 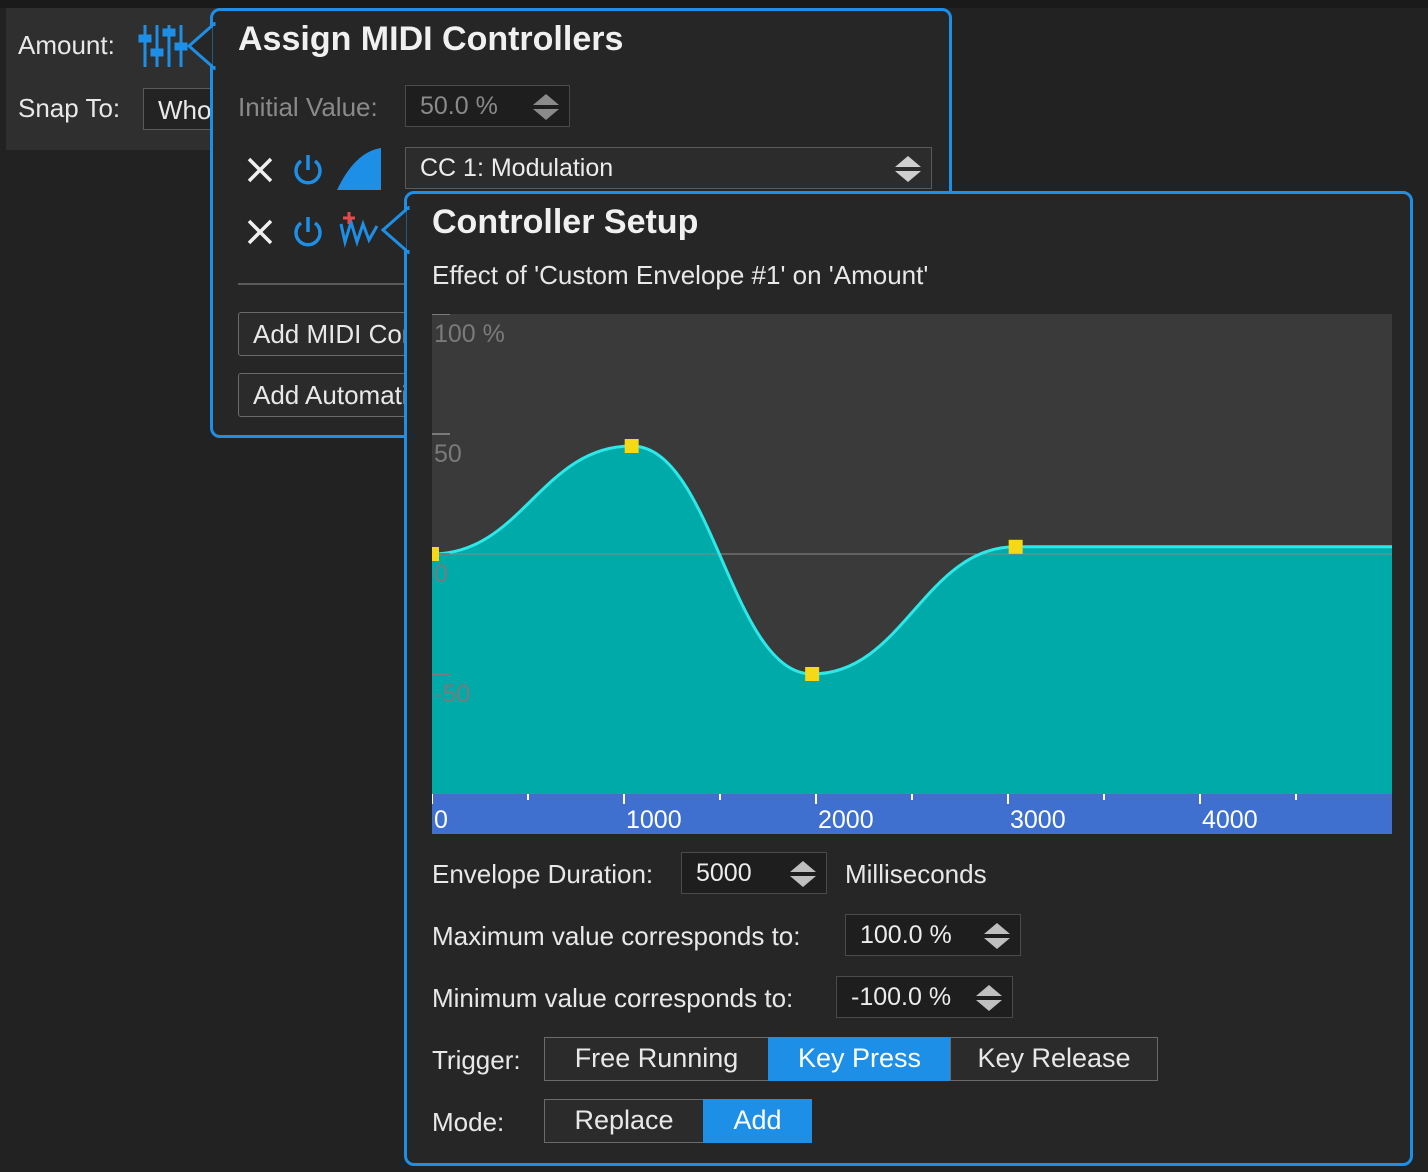 I want to click on x-tick-label: 2000, so click(x=846, y=820).